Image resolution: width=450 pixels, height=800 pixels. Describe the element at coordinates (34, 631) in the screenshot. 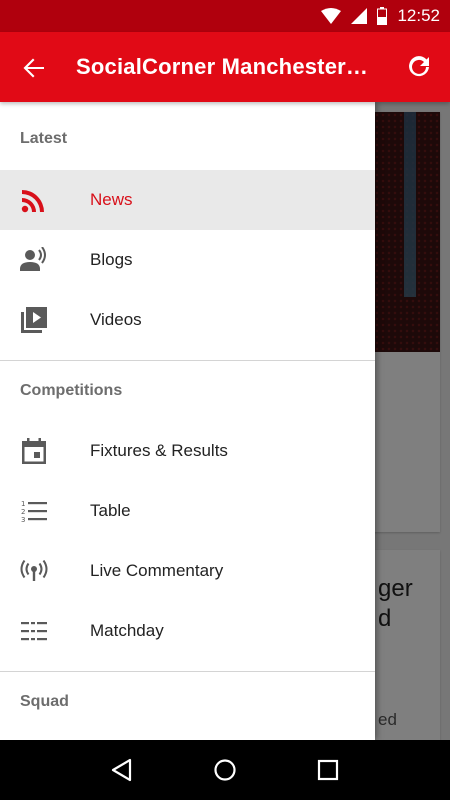

I see `list-icon` at that location.